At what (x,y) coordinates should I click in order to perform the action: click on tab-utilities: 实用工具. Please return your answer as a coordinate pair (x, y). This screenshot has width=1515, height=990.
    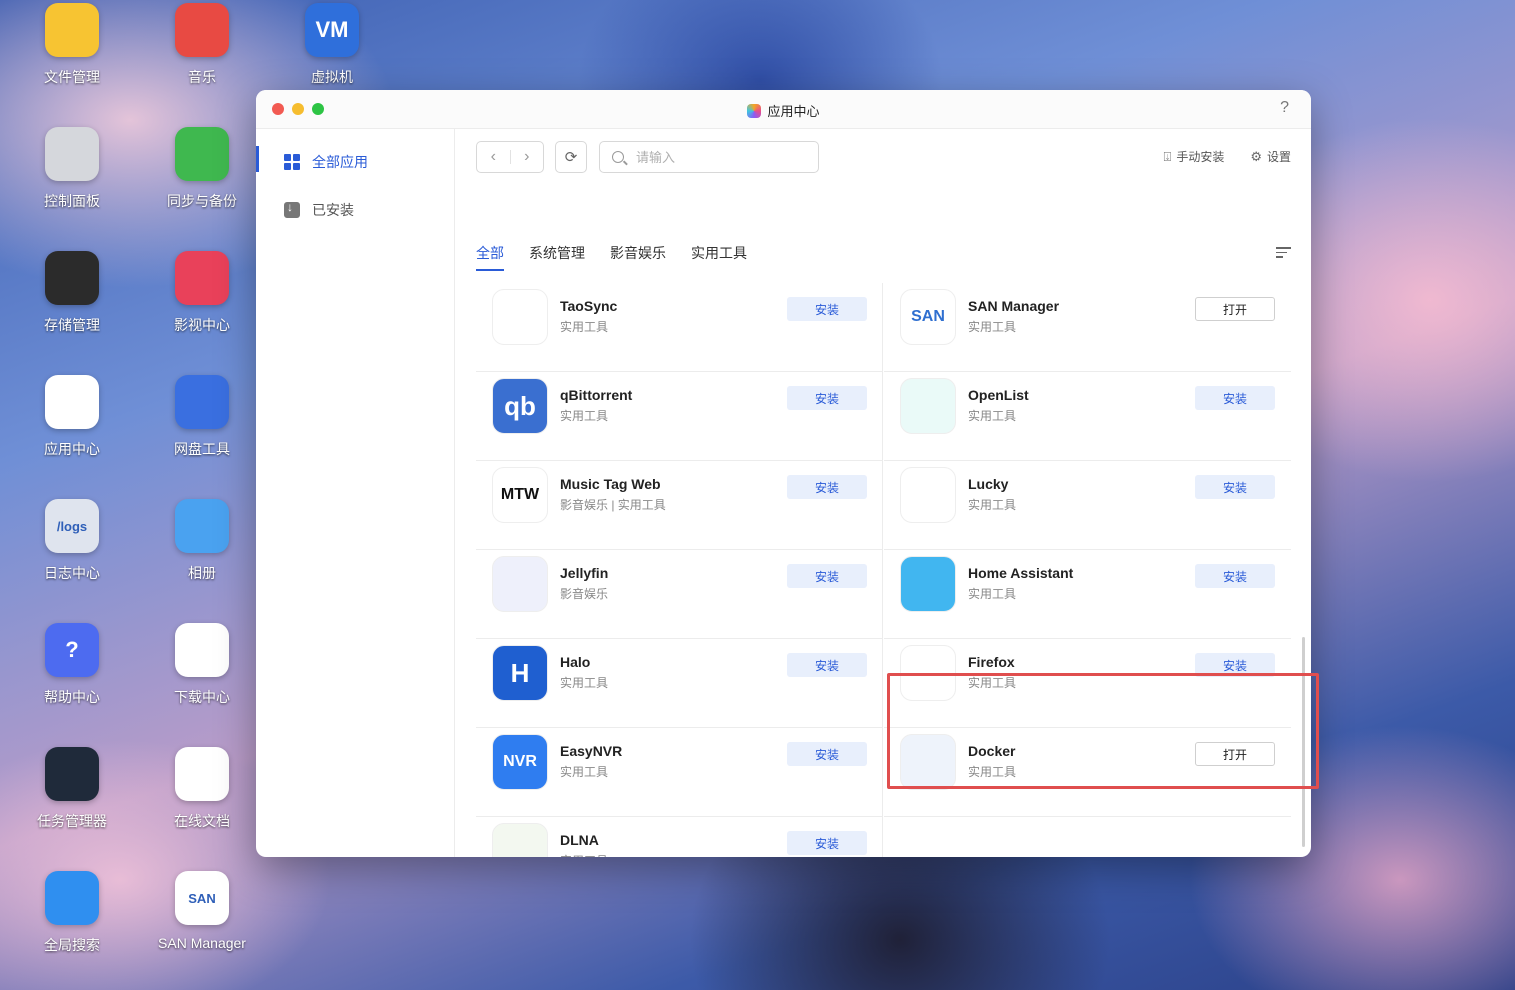
    Looking at the image, I should click on (719, 258).